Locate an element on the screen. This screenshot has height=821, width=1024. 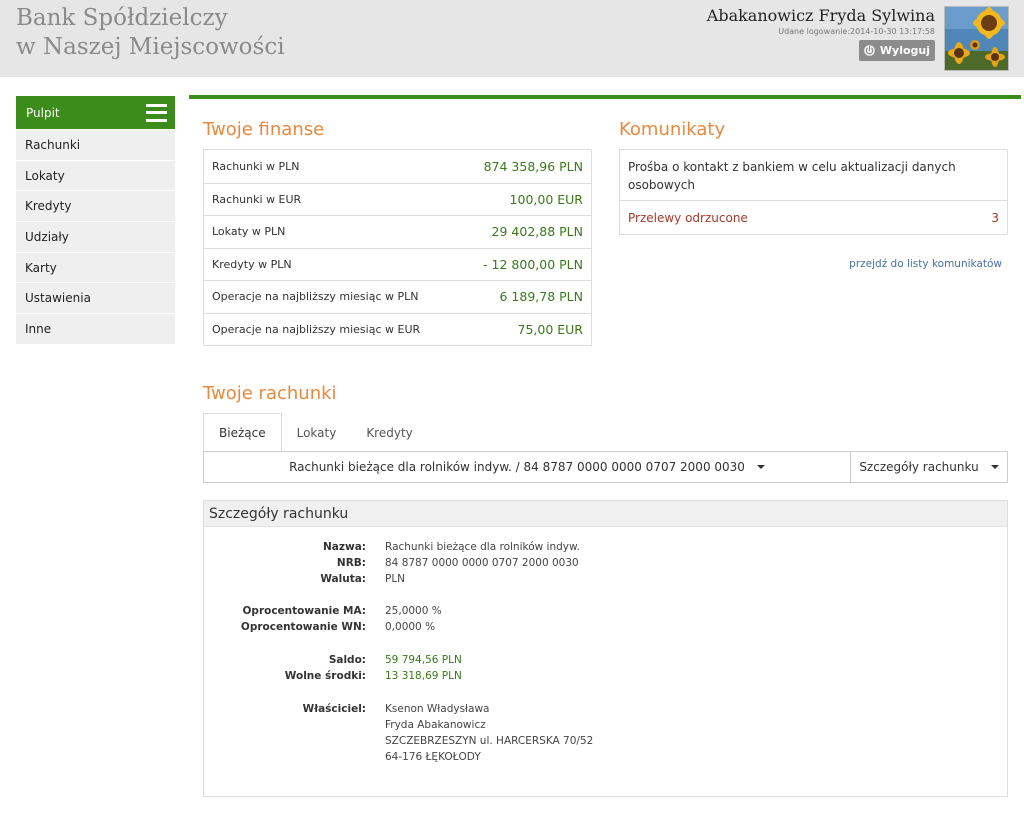
owner-line: 64-176 ŁĘKOŁODY is located at coordinates (433, 757).